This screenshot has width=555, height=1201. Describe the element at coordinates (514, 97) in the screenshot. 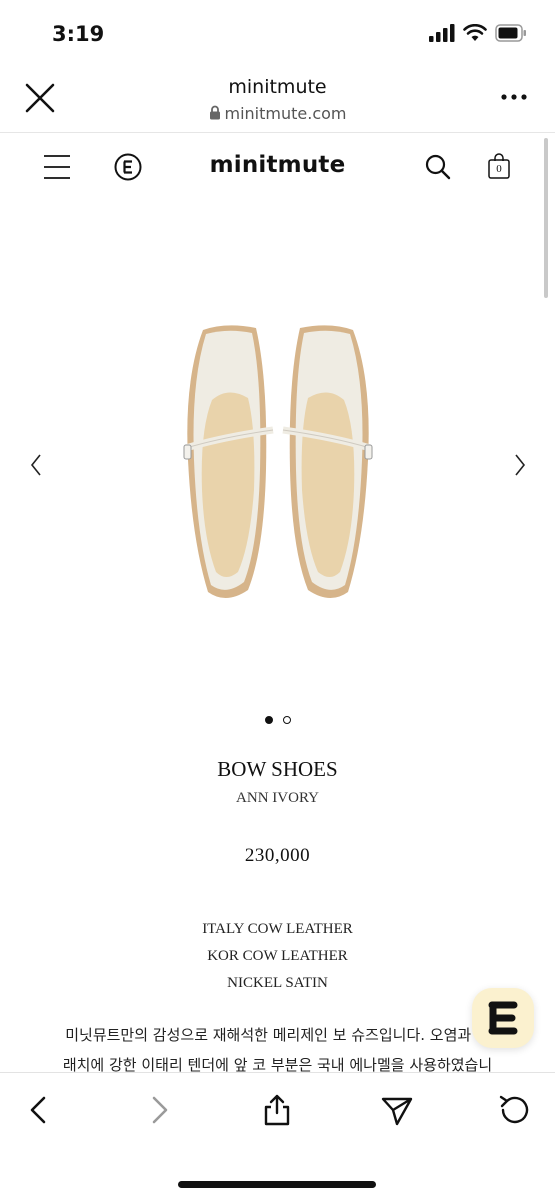

I see `more-icon` at that location.